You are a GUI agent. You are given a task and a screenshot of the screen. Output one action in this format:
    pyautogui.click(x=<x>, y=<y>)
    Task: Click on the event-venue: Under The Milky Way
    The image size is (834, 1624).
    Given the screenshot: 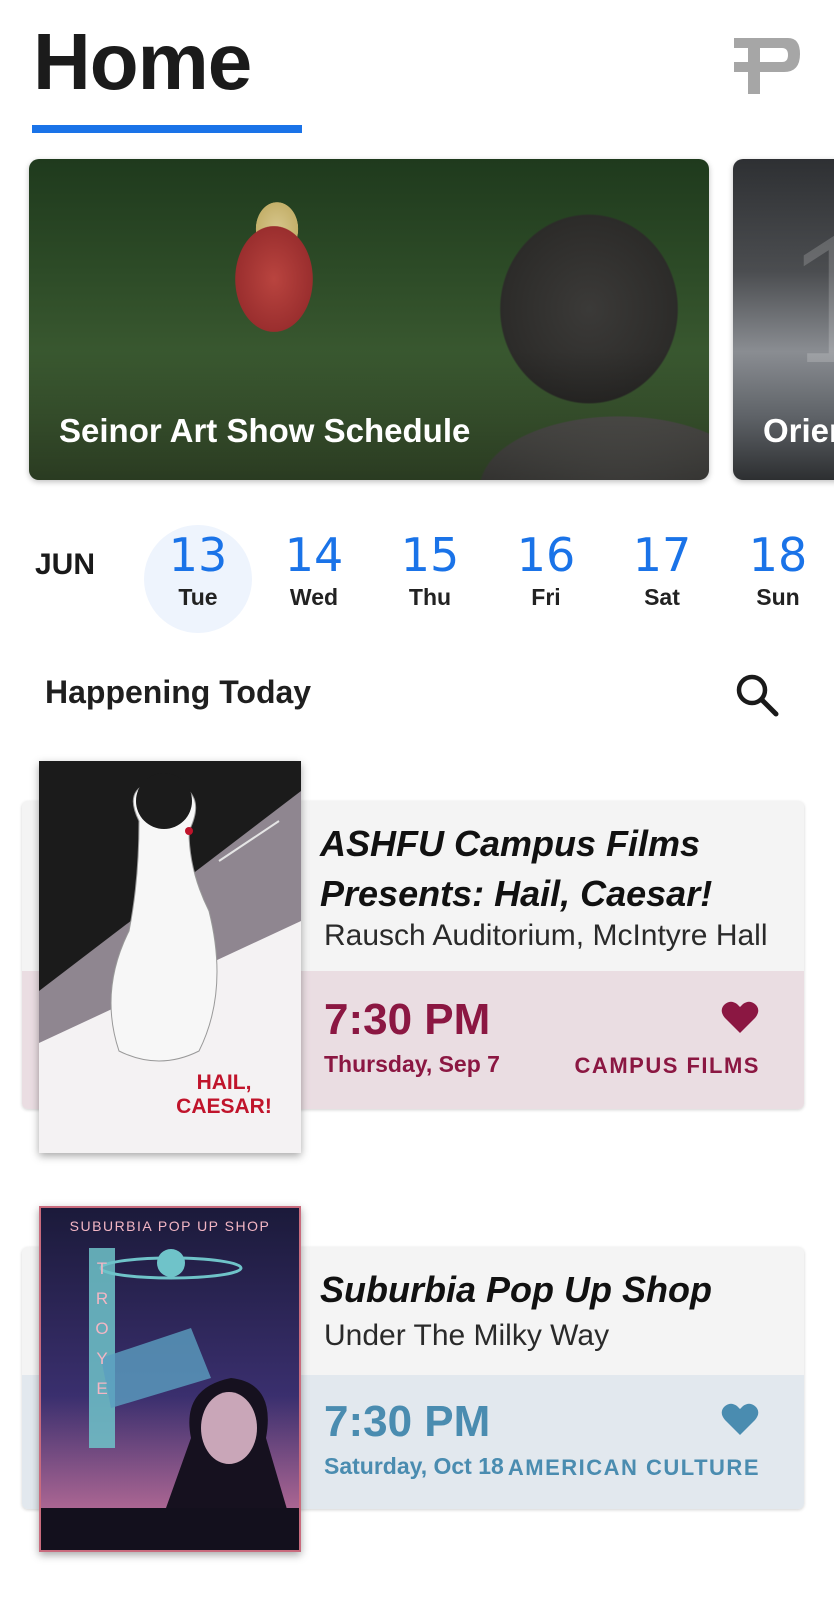 What is the action you would take?
    pyautogui.click(x=467, y=1335)
    